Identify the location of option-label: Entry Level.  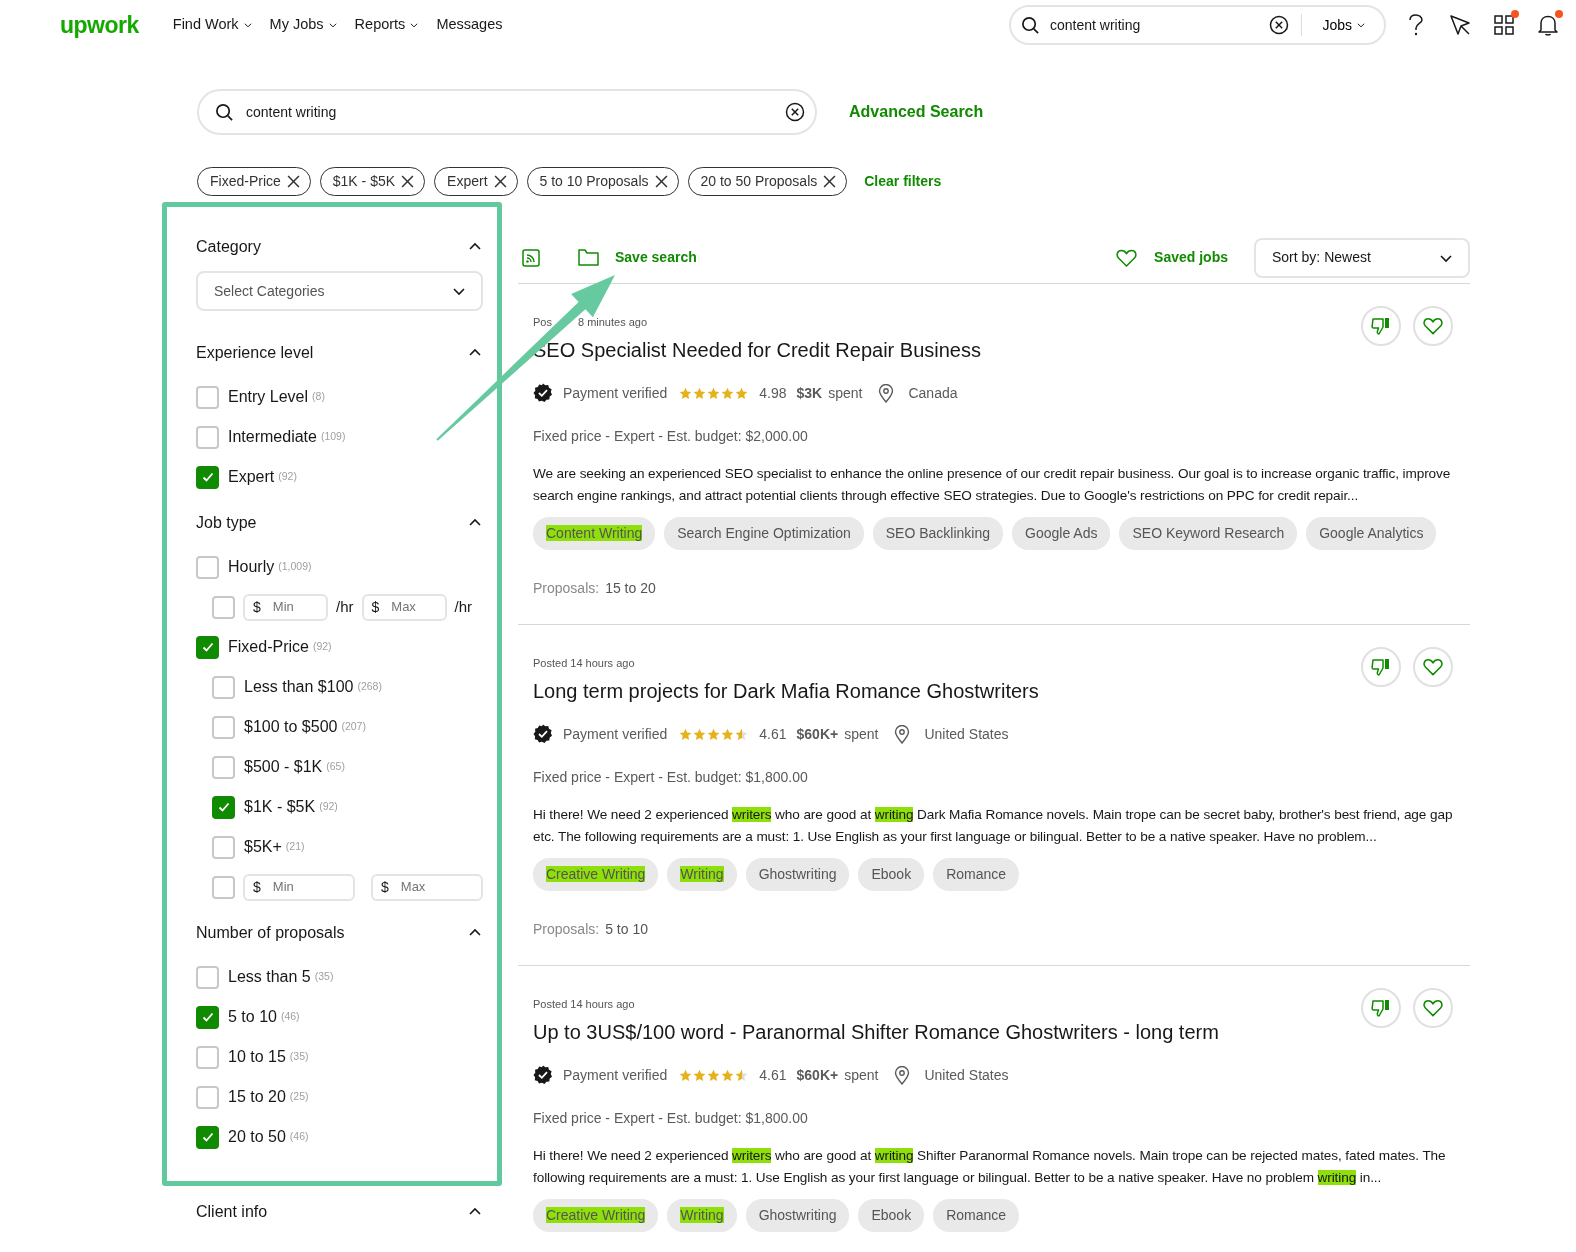
(268, 397).